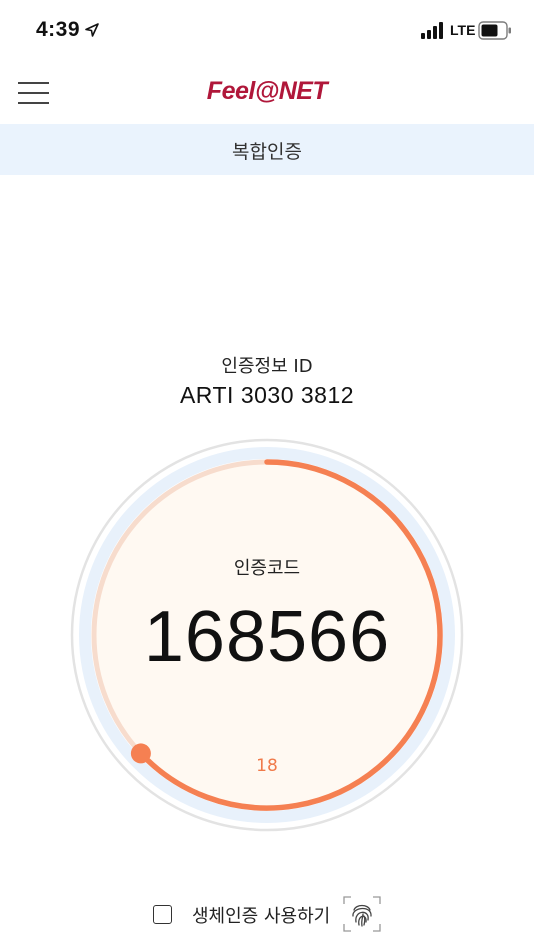  I want to click on biometric-option: 생체인증 사용하기, so click(267, 914).